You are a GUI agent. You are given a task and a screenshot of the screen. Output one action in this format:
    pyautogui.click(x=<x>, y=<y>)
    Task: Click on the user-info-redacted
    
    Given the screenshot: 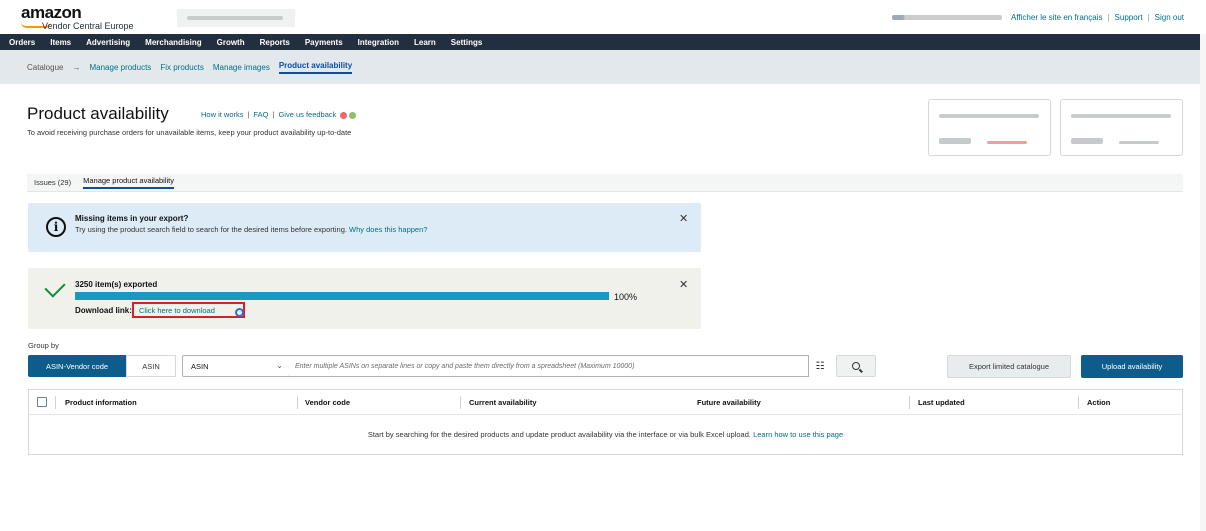 What is the action you would take?
    pyautogui.click(x=947, y=17)
    